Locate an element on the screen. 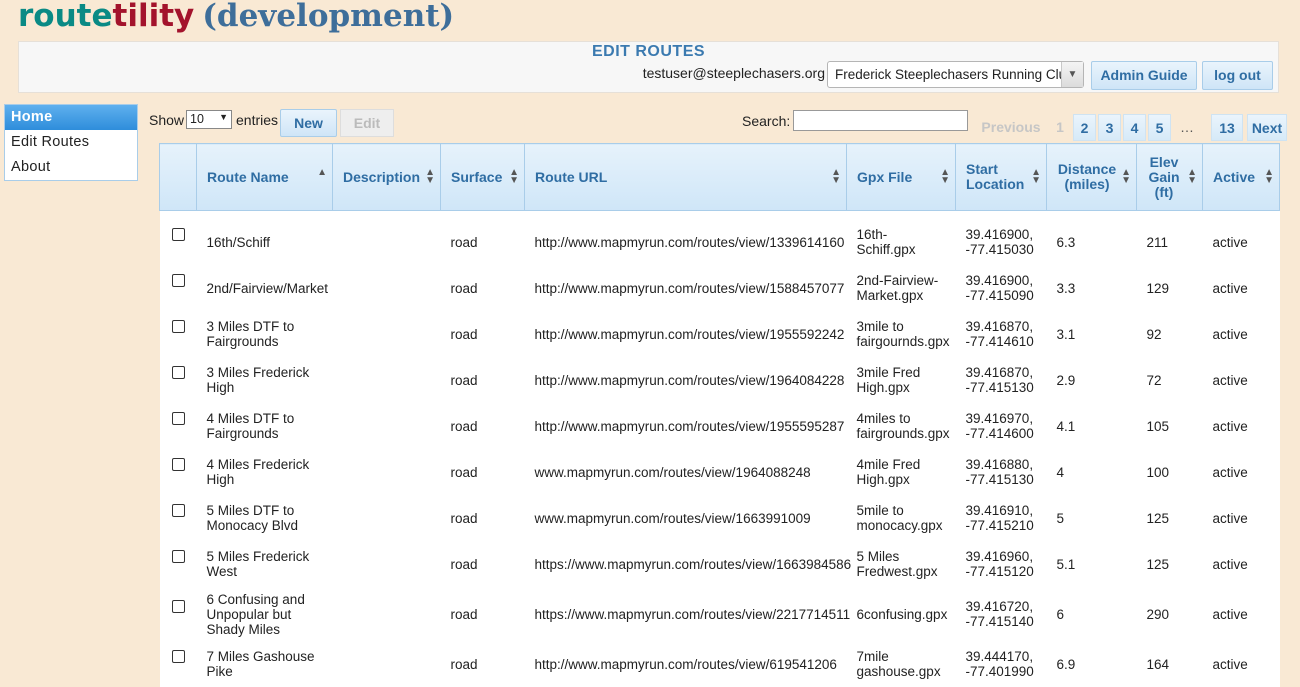  col-label: Gpx File is located at coordinates (885, 176).